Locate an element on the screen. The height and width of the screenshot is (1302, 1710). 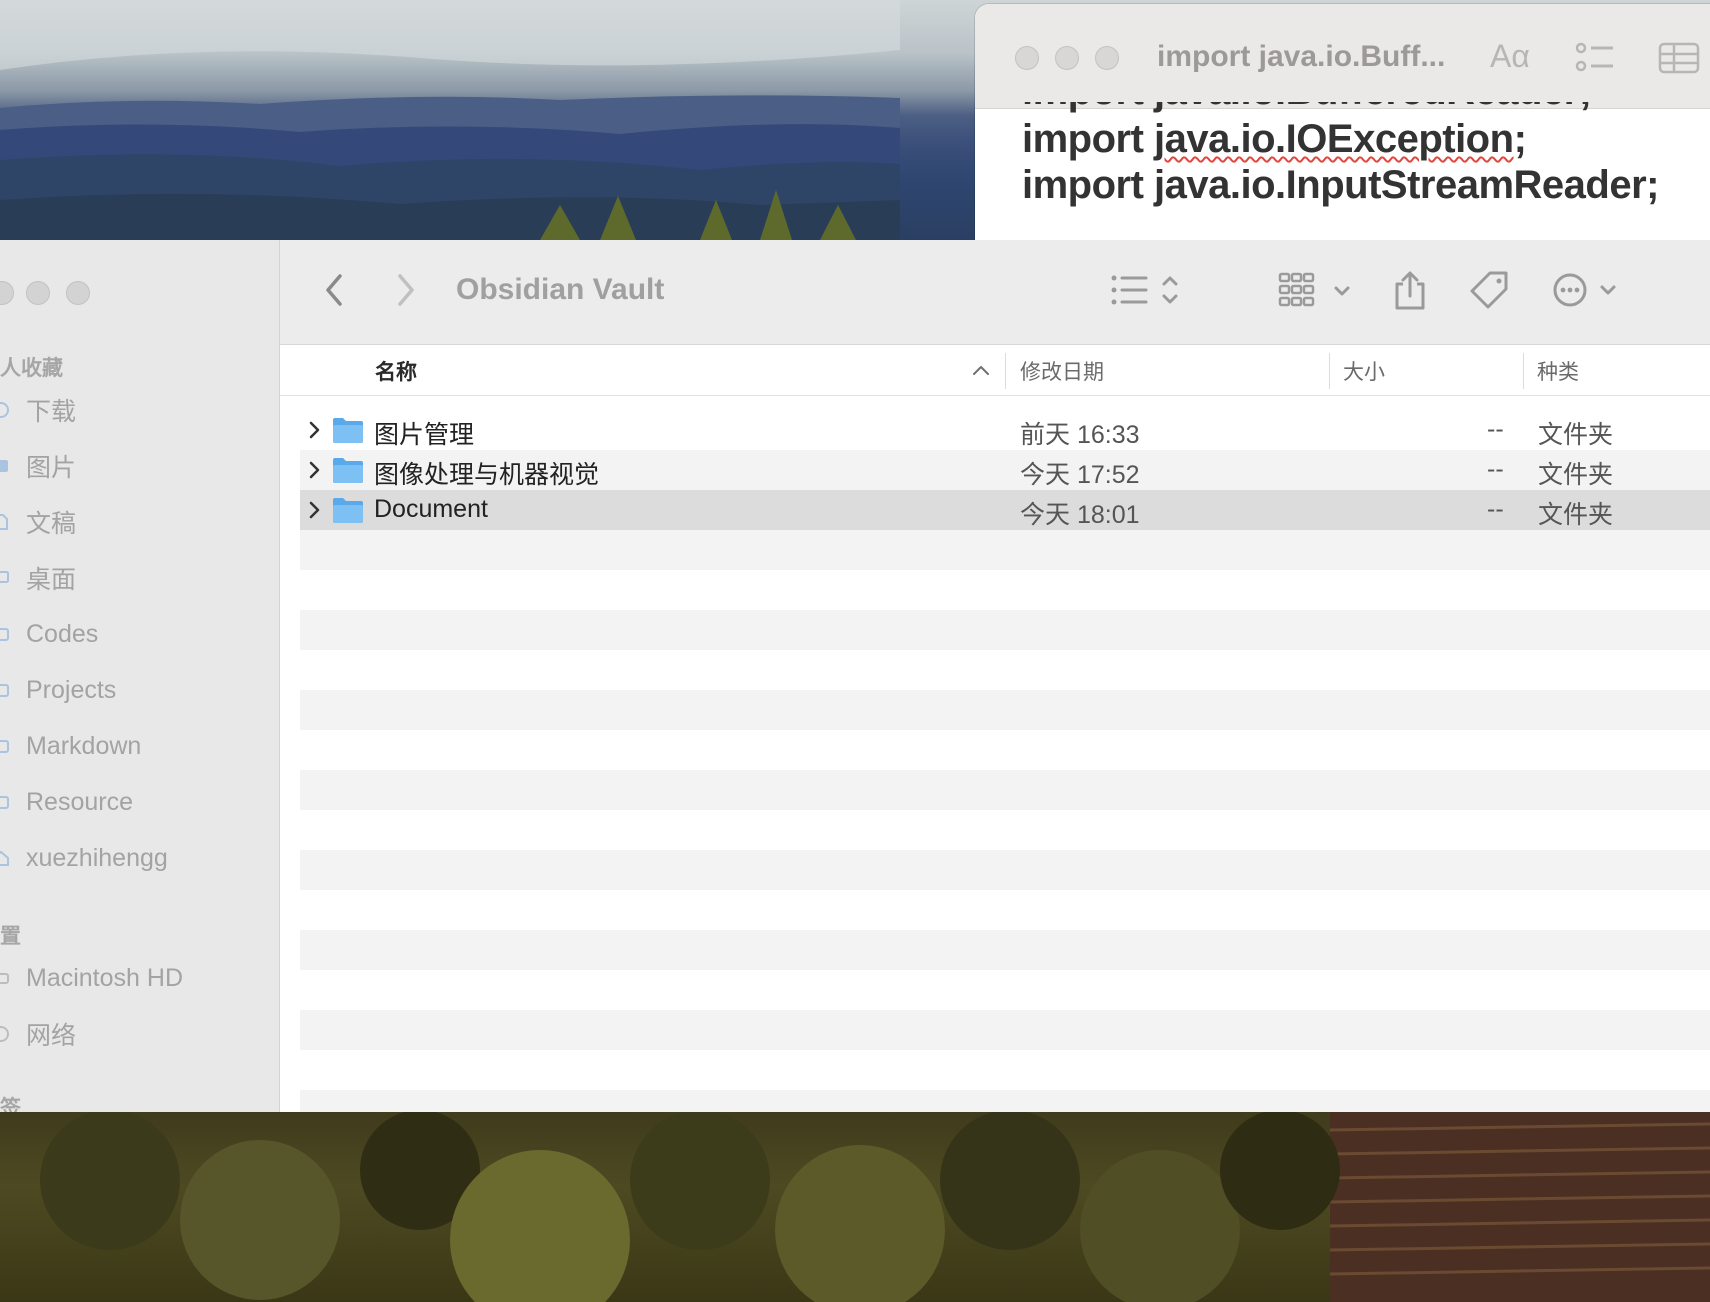
finder-sidebar: 人收藏 下载 图片 文稿 桌面 Codes Projects Markdown is located at coordinates (140, 676).